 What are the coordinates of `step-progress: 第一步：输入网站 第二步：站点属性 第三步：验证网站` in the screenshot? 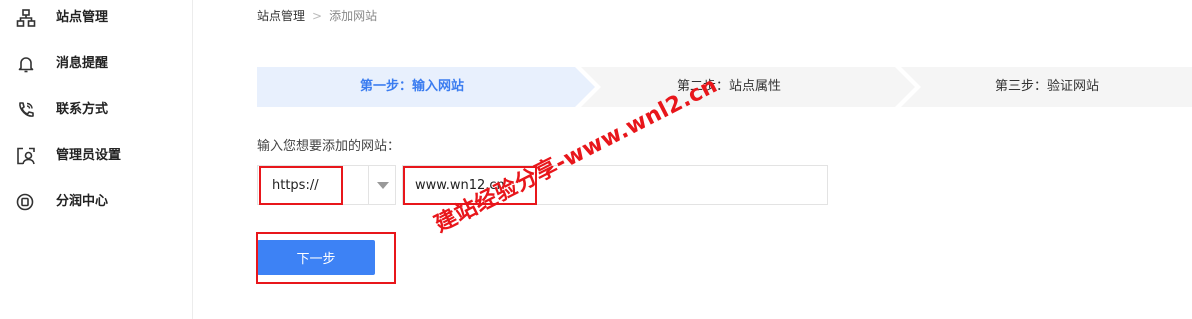 It's located at (724, 87).